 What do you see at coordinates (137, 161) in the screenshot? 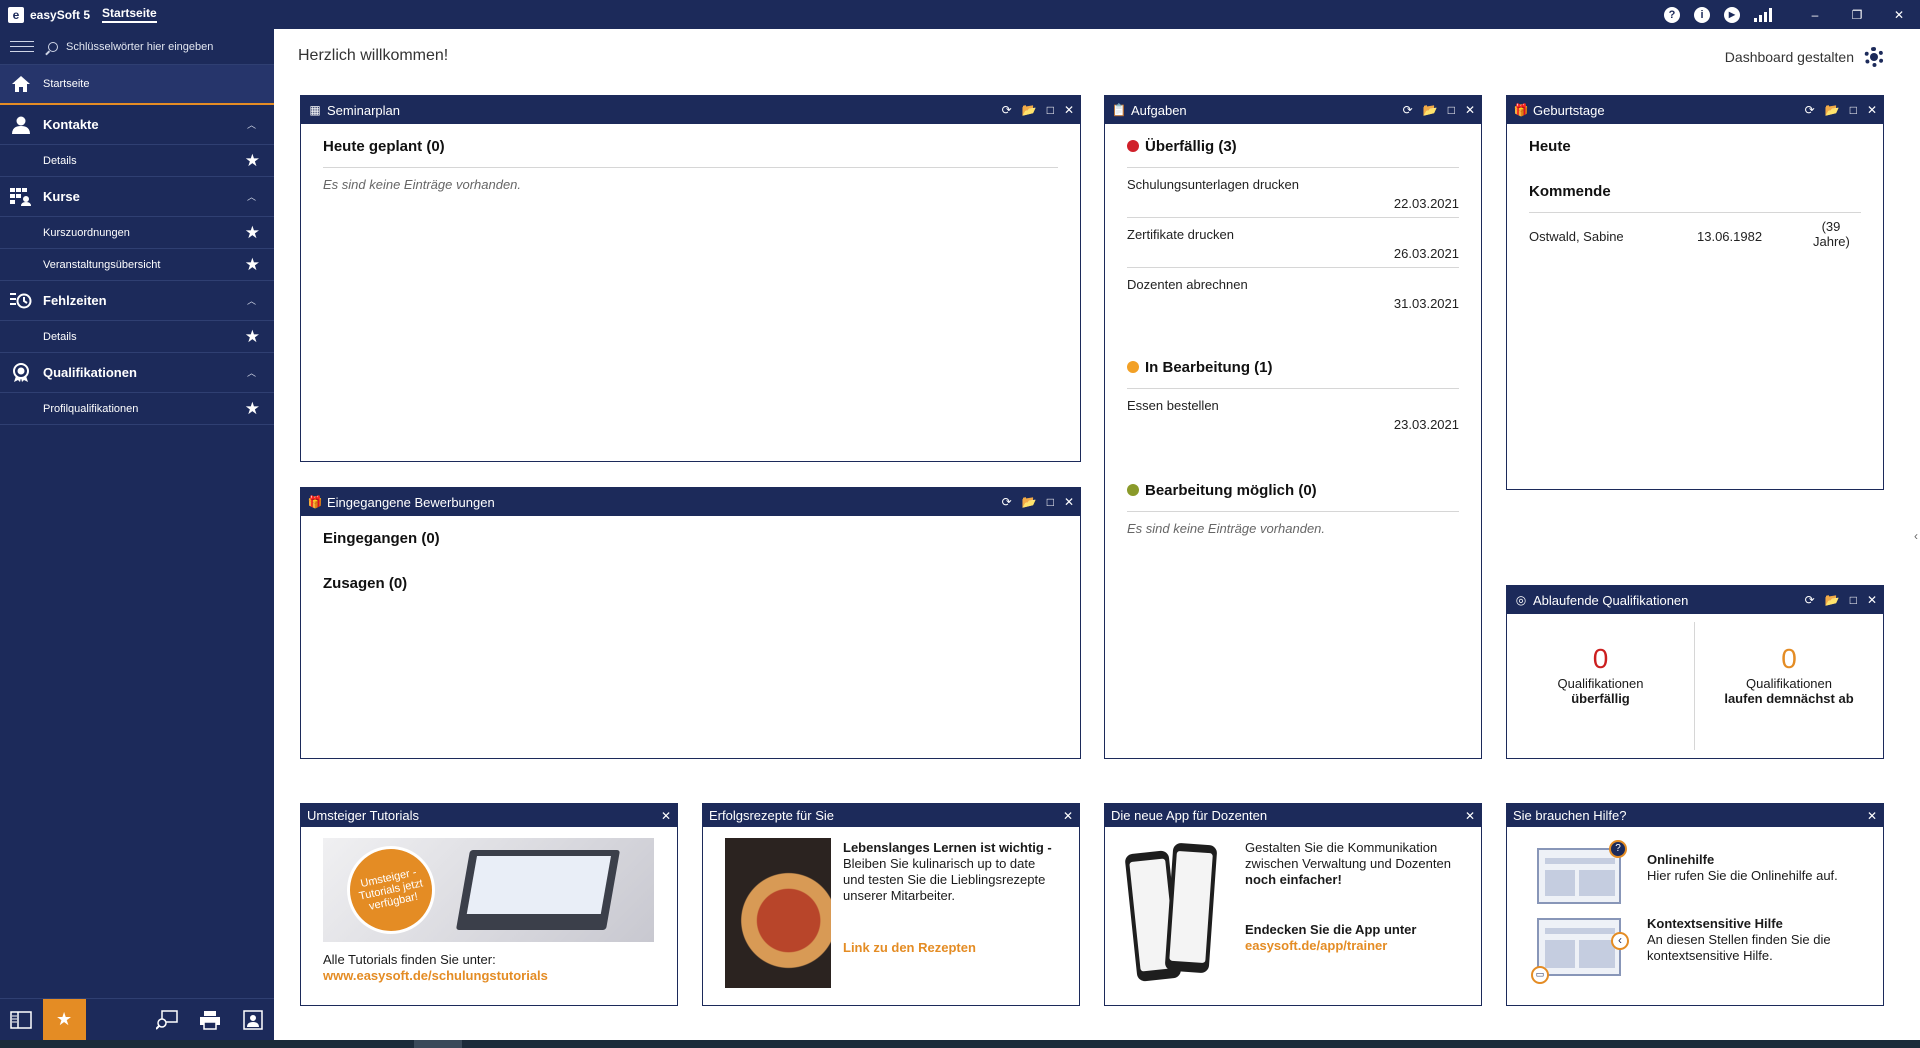
I see `sidebar-item-kontakte-details: Details ★` at bounding box center [137, 161].